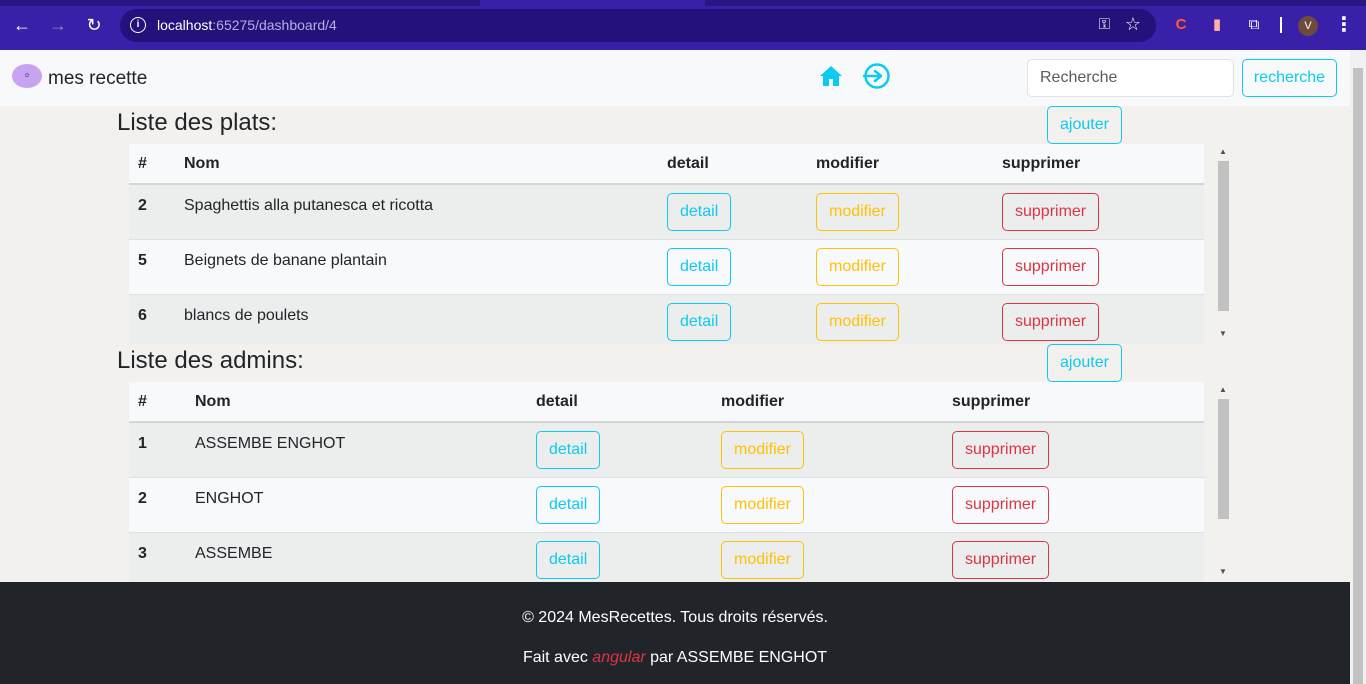 The image size is (1366, 684). I want to click on row-id: 3, so click(157, 557).